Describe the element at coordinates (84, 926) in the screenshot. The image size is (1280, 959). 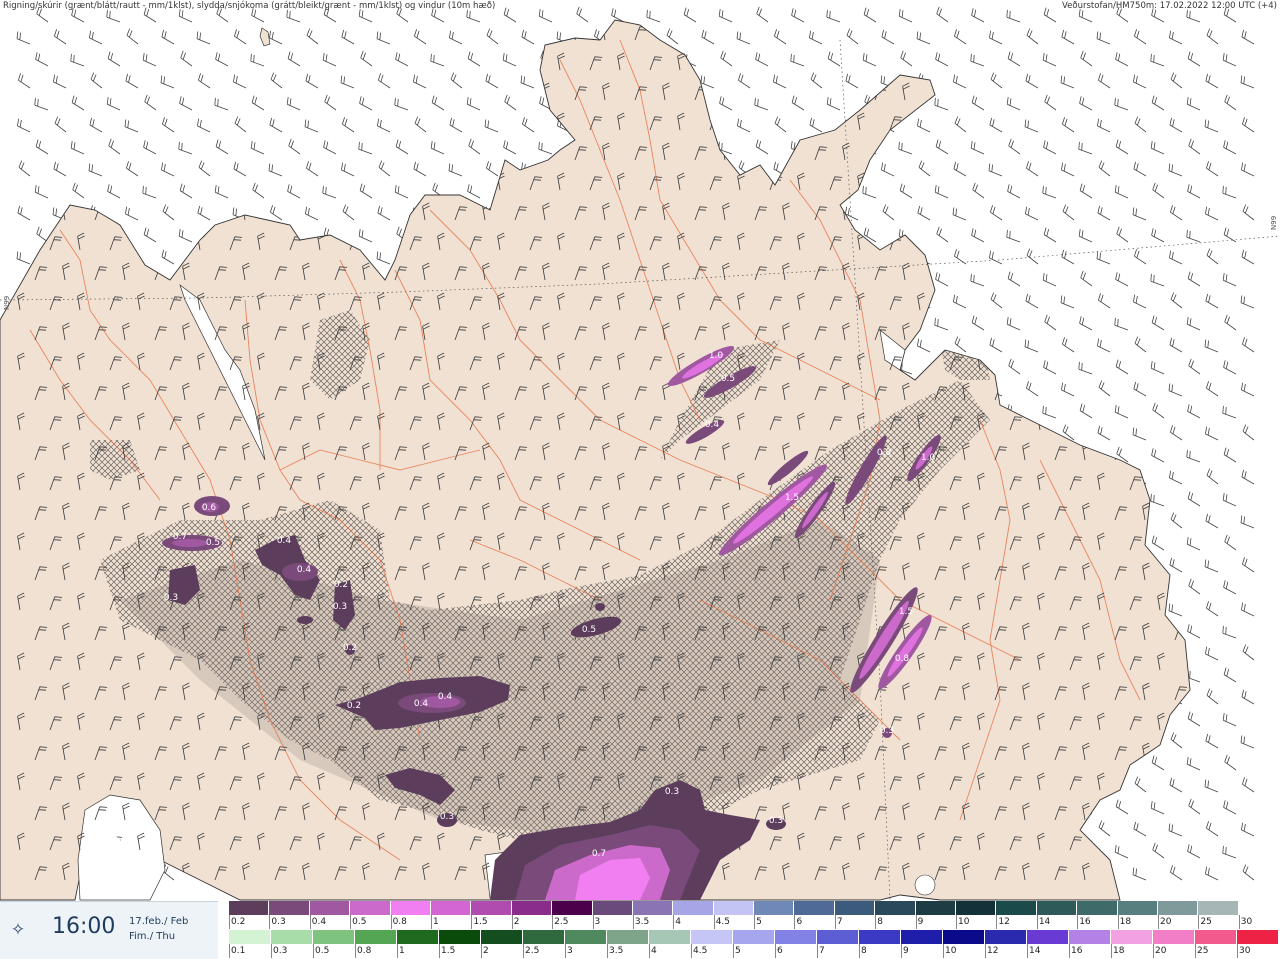
I see `forecast-time: 16:00` at that location.